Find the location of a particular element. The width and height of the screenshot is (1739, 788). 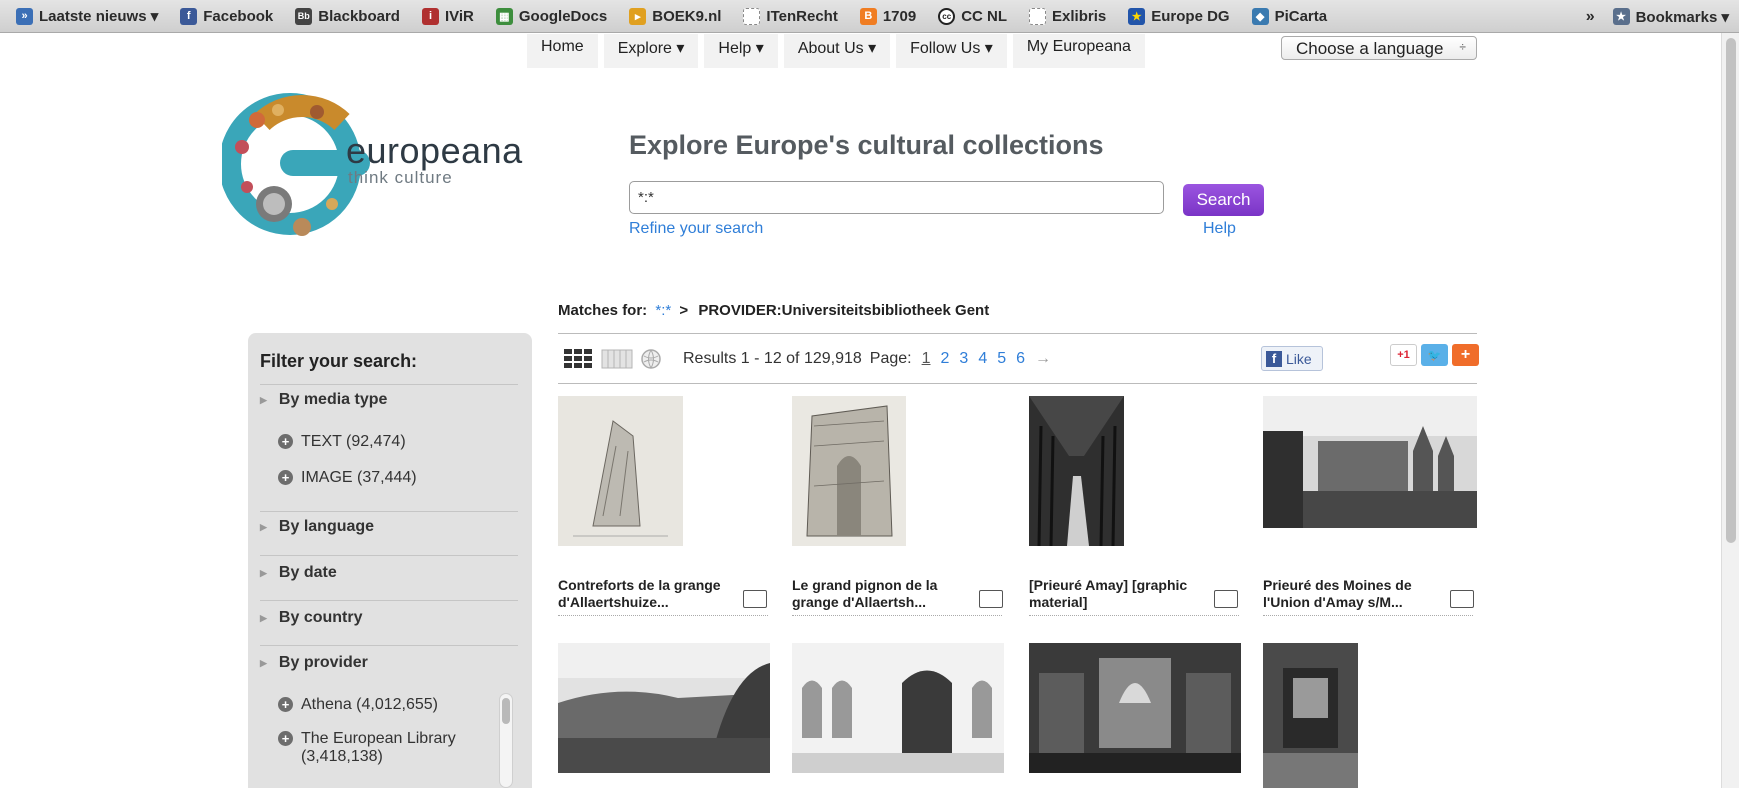

bookmark-picarta: ◆ PiCarta is located at coordinates (1289, 16).